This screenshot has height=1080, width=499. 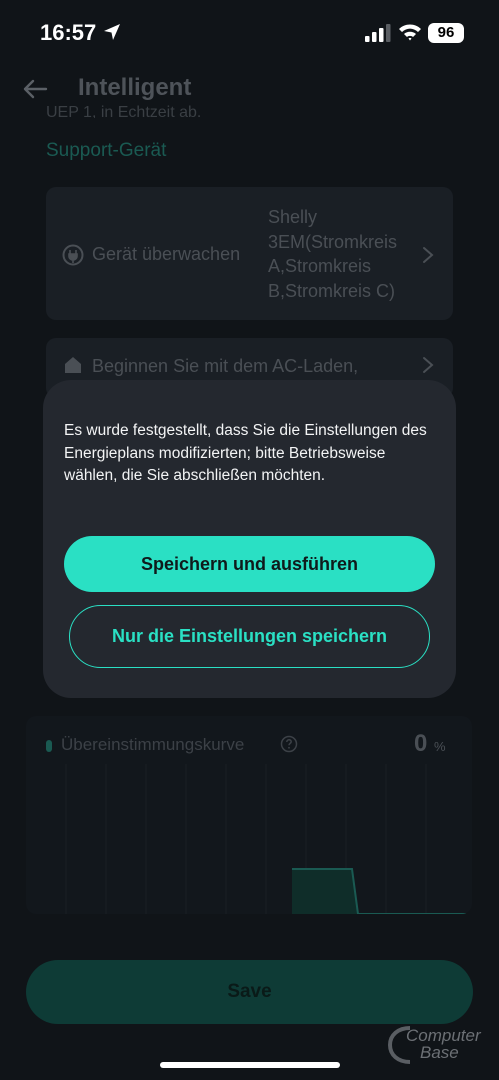 I want to click on save-button: Save, so click(x=249, y=992).